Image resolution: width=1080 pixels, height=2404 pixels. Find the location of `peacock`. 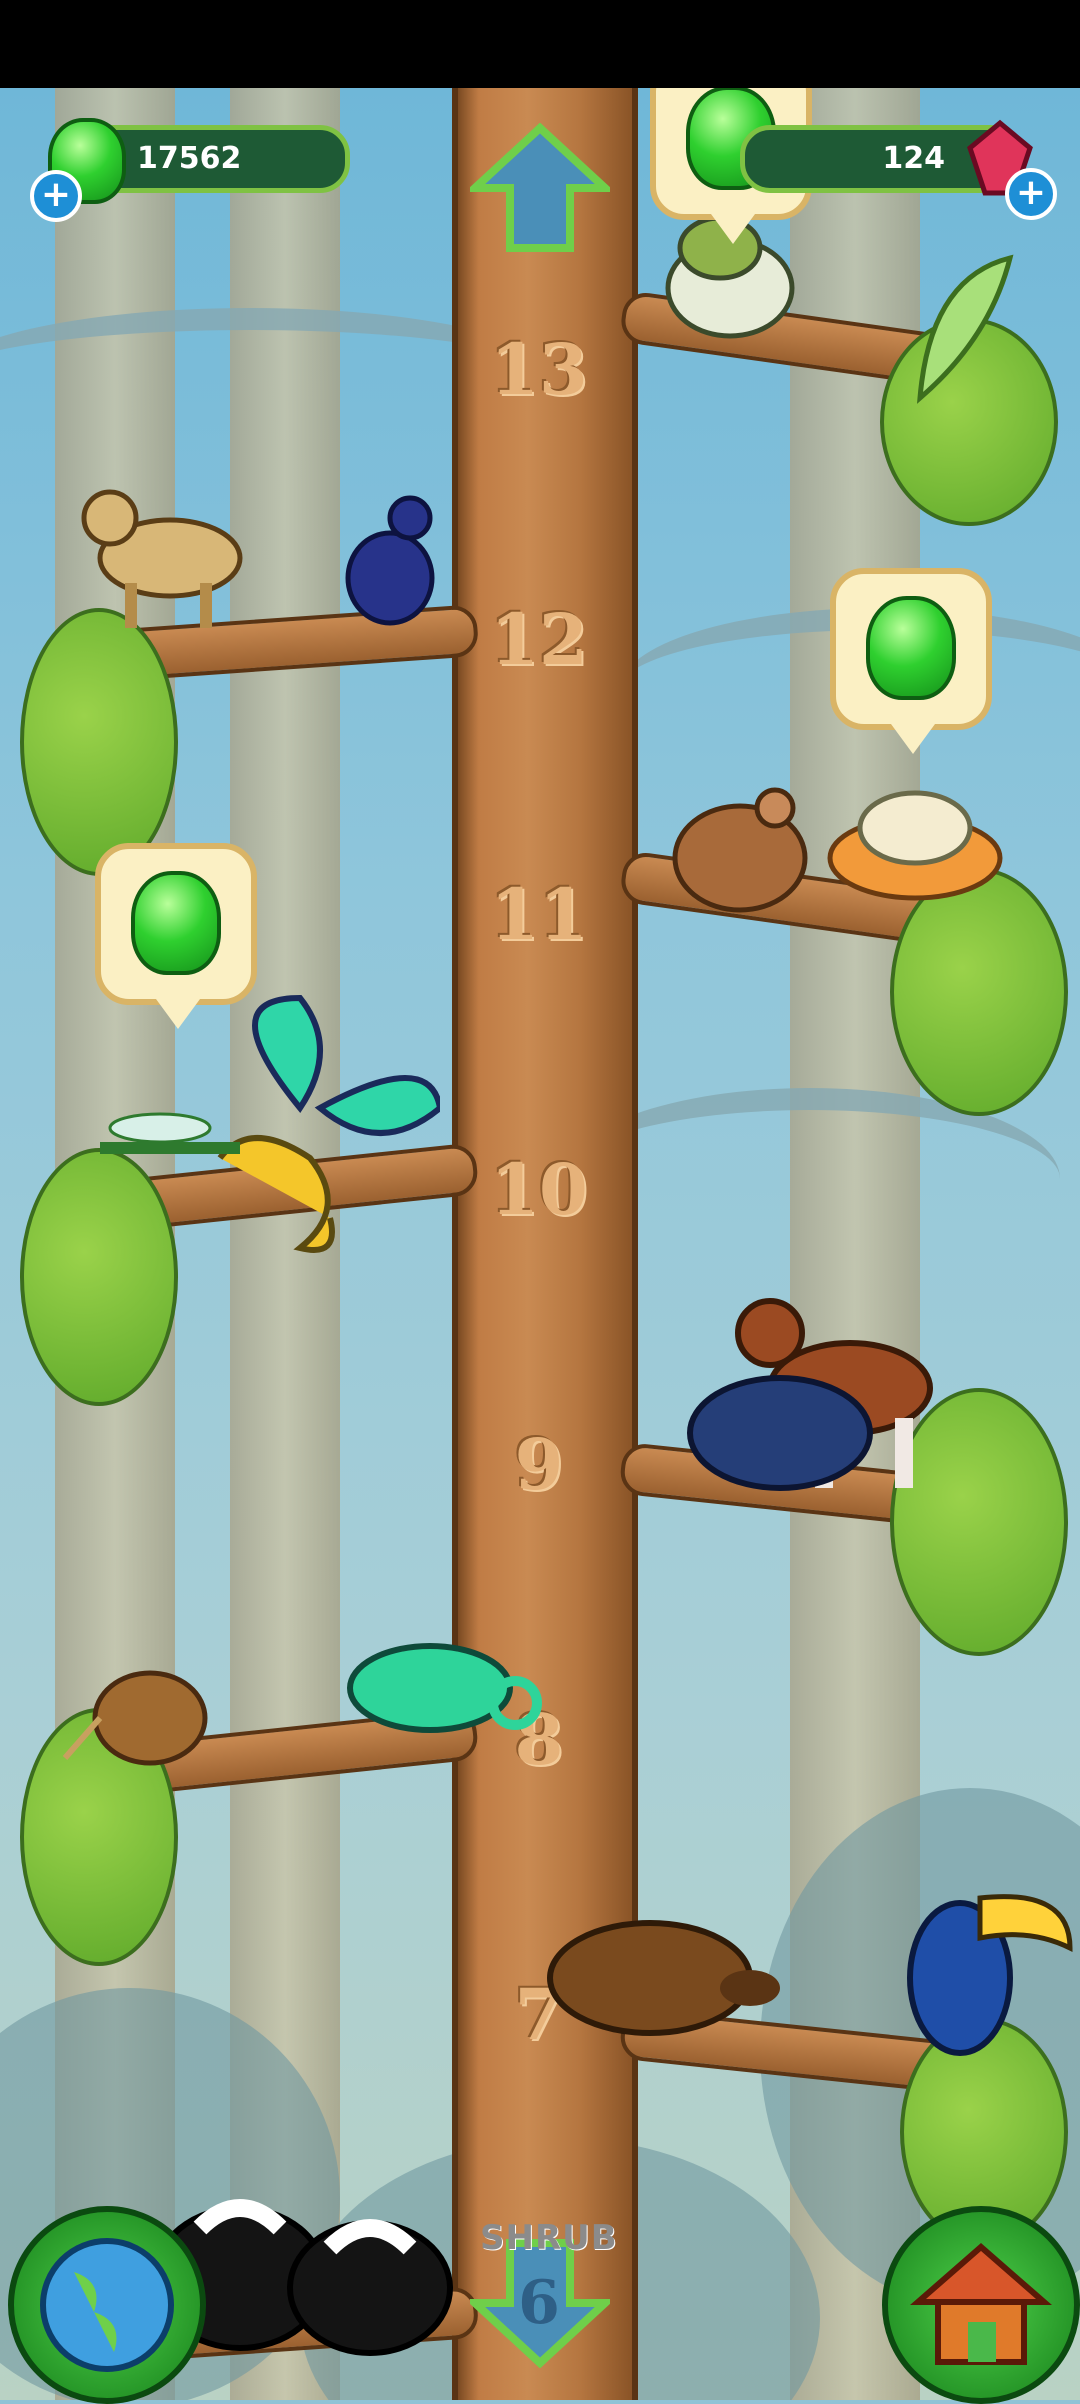

peacock is located at coordinates (390, 568).